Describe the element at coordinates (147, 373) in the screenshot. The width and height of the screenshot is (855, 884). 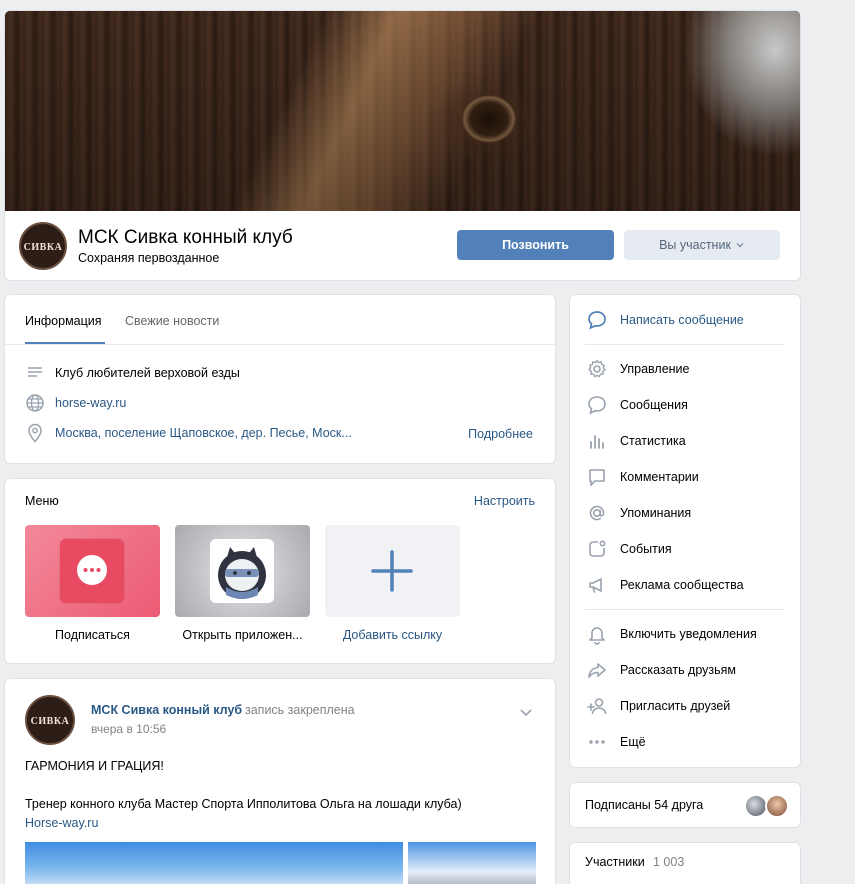
I see `group-description: Клуб любителей верховой езды` at that location.